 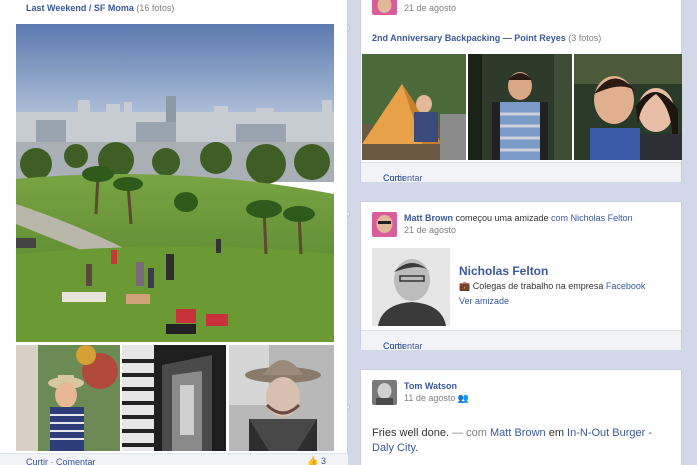 What do you see at coordinates (174, 459) in the screenshot?
I see `album-actions-bar: Curtir · Comentar 👍 3` at bounding box center [174, 459].